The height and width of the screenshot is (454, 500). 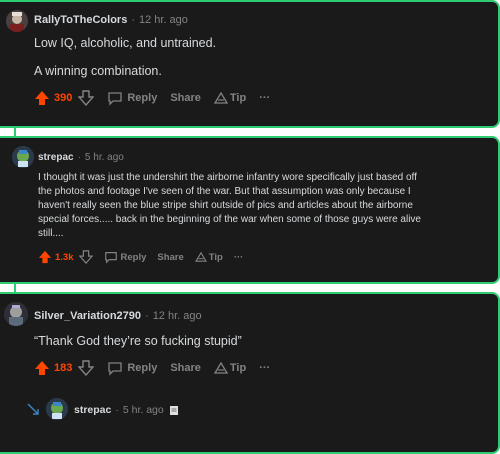 What do you see at coordinates (63, 368) in the screenshot?
I see `vote-score: 183` at bounding box center [63, 368].